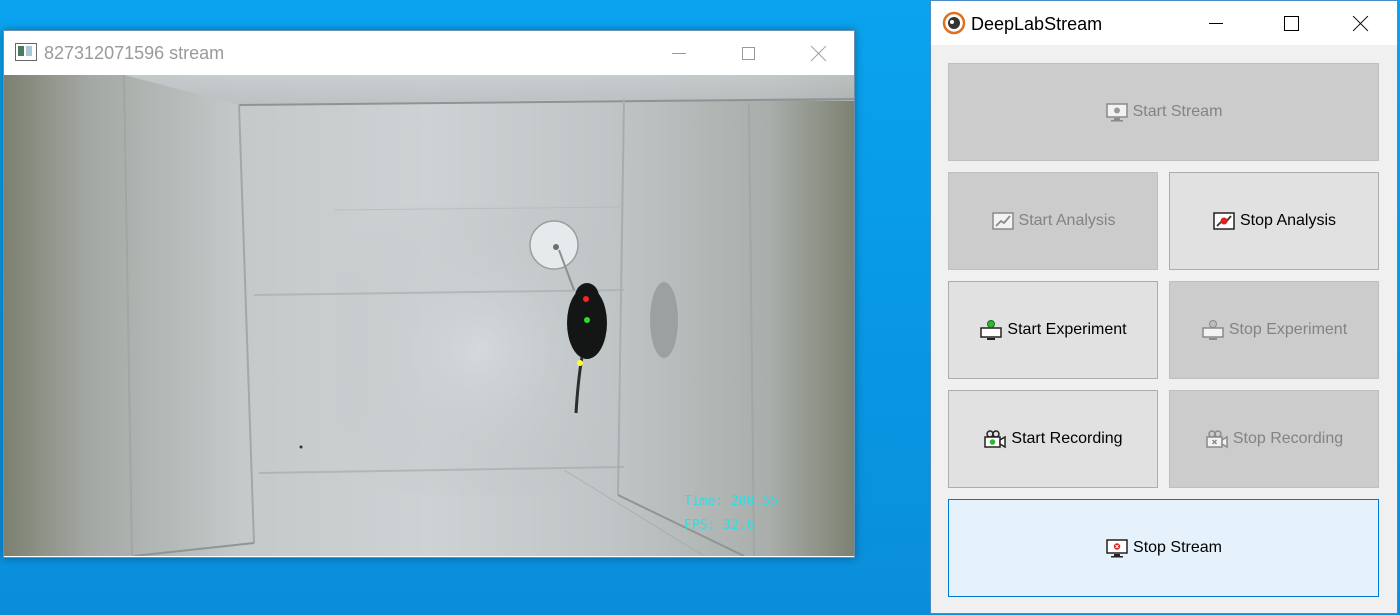 Image resolution: width=1400 pixels, height=615 pixels. I want to click on window-app-icon, so click(26, 52).